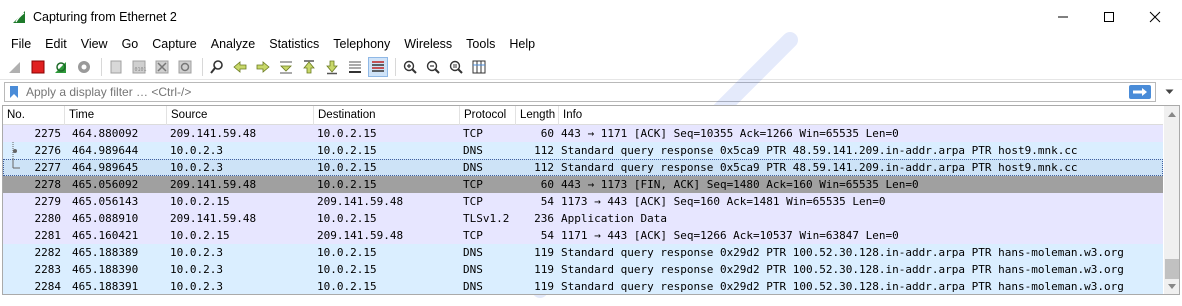 This screenshot has height=306, width=1182. Describe the element at coordinates (48, 218) in the screenshot. I see `packet-number: 2280` at that location.